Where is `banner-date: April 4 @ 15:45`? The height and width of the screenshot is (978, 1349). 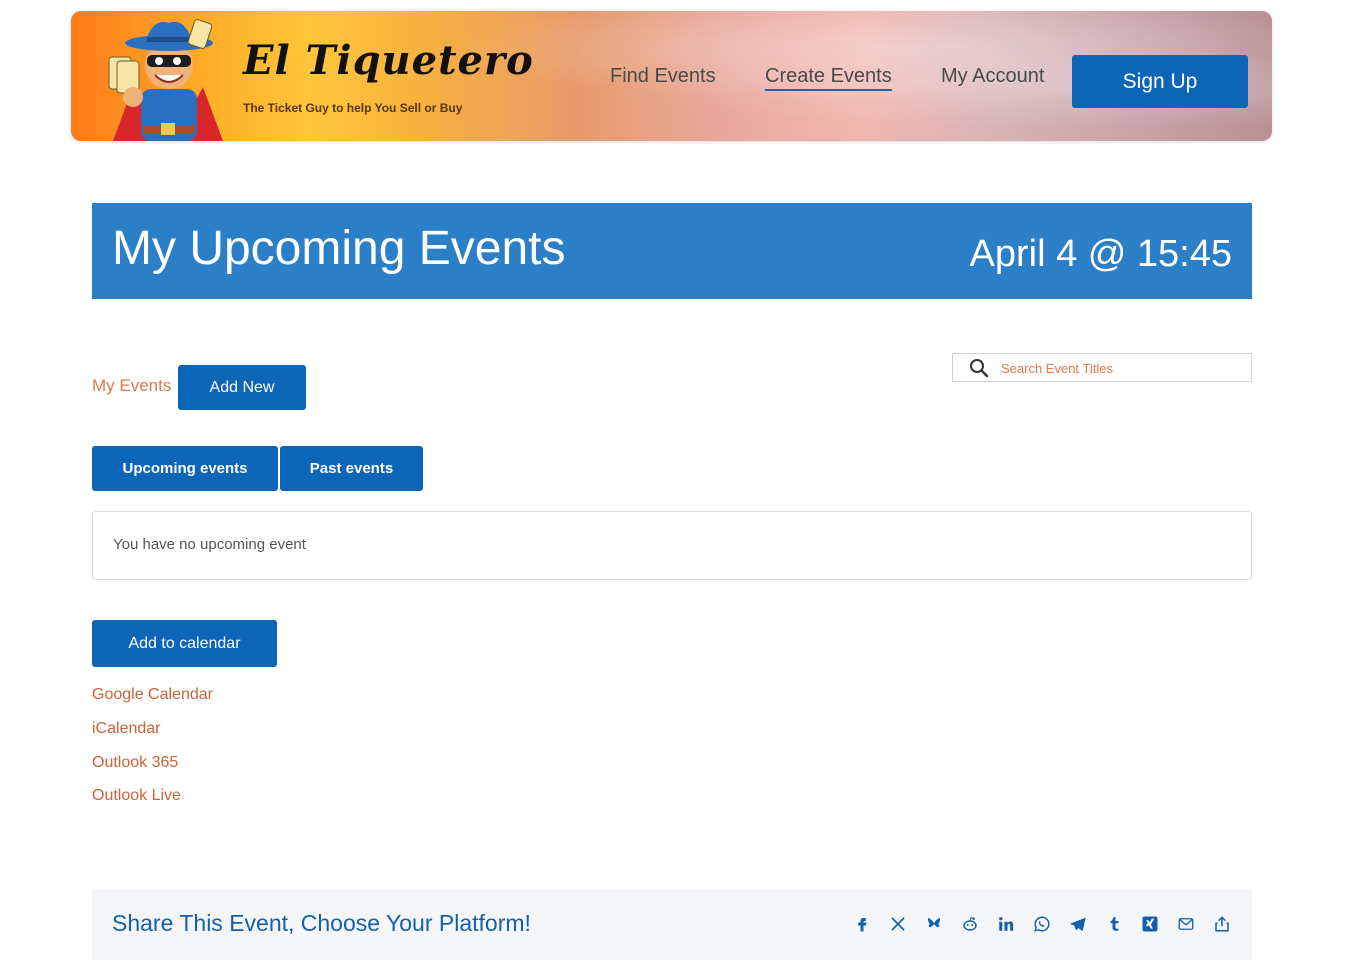
banner-date: April 4 @ 15:45 is located at coordinates (1101, 254).